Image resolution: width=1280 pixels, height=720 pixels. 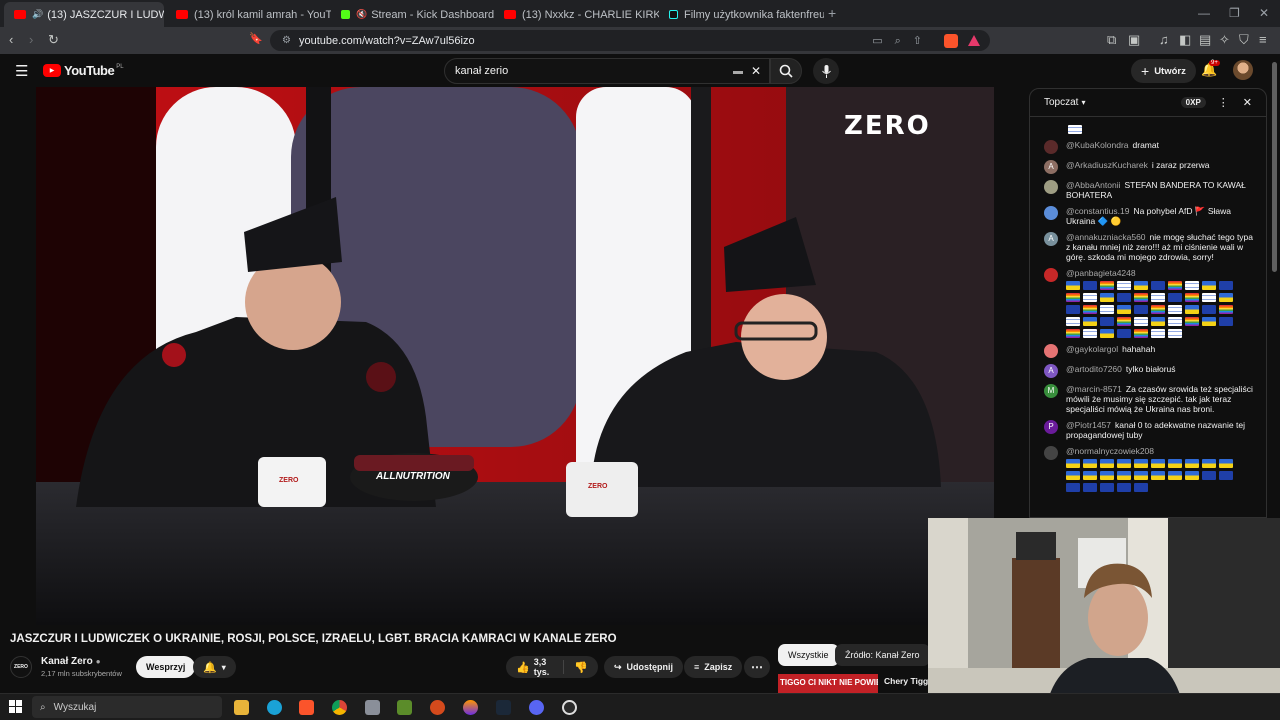 What do you see at coordinates (53, 40) in the screenshot?
I see `reload-icon: ↻` at bounding box center [53, 40].